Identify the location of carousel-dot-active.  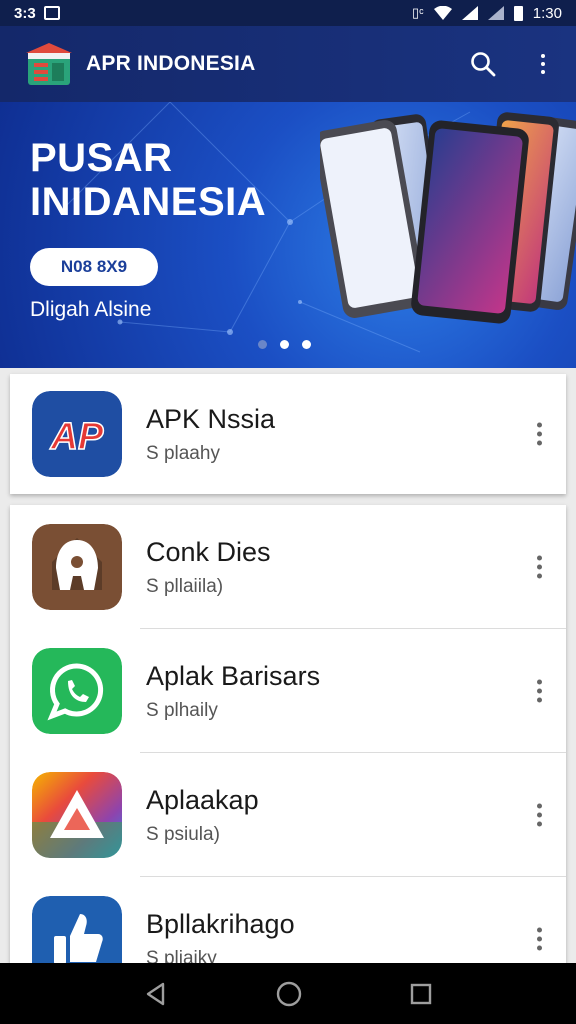
(284, 344).